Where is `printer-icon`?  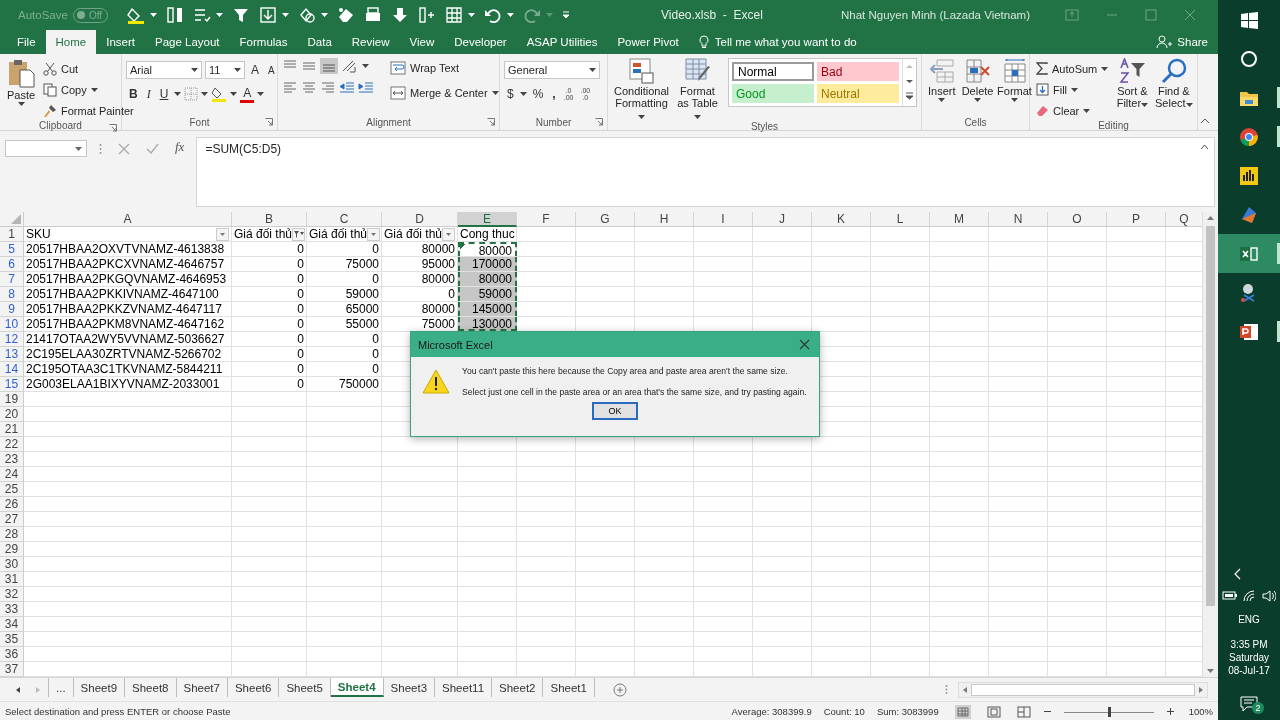
printer-icon is located at coordinates (373, 15).